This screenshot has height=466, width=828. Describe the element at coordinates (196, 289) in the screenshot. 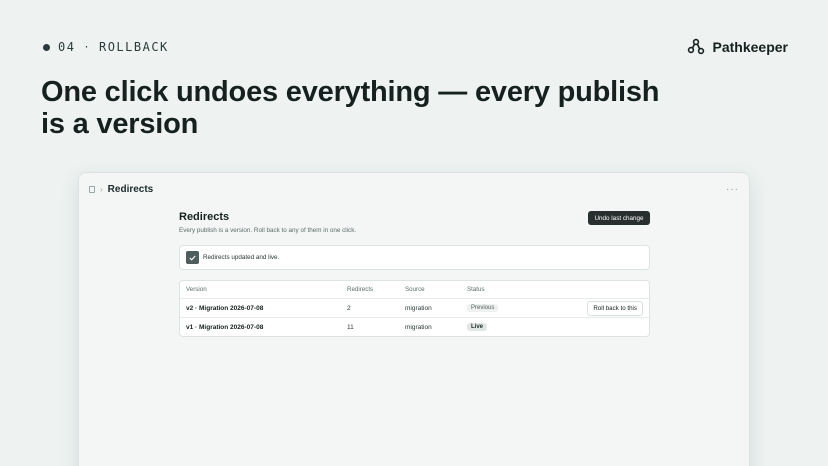

I see `column-header-version: Version` at that location.